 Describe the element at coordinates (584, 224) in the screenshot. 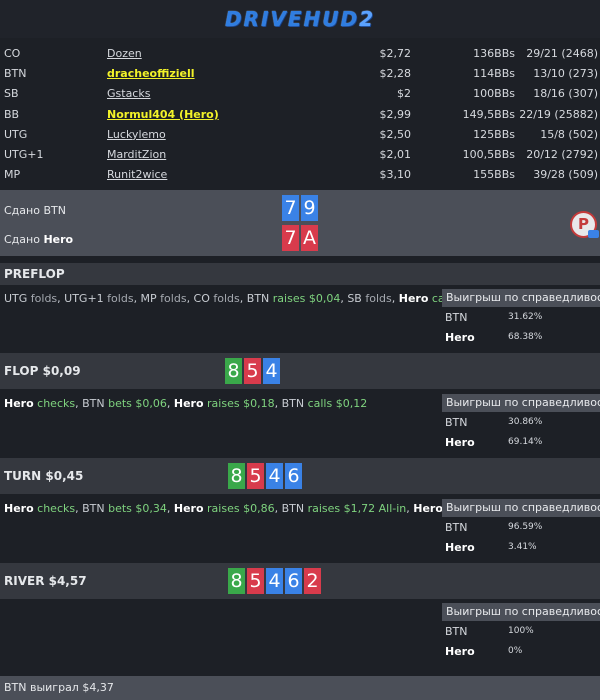

I see `replayer-logo-icon: P` at that location.